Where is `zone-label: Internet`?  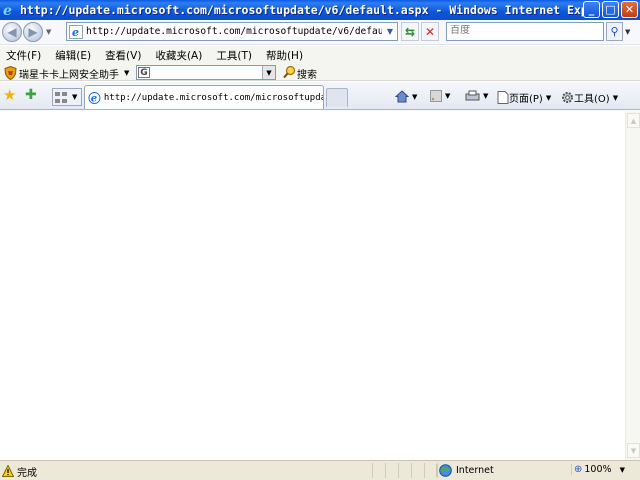 zone-label: Internet is located at coordinates (475, 470).